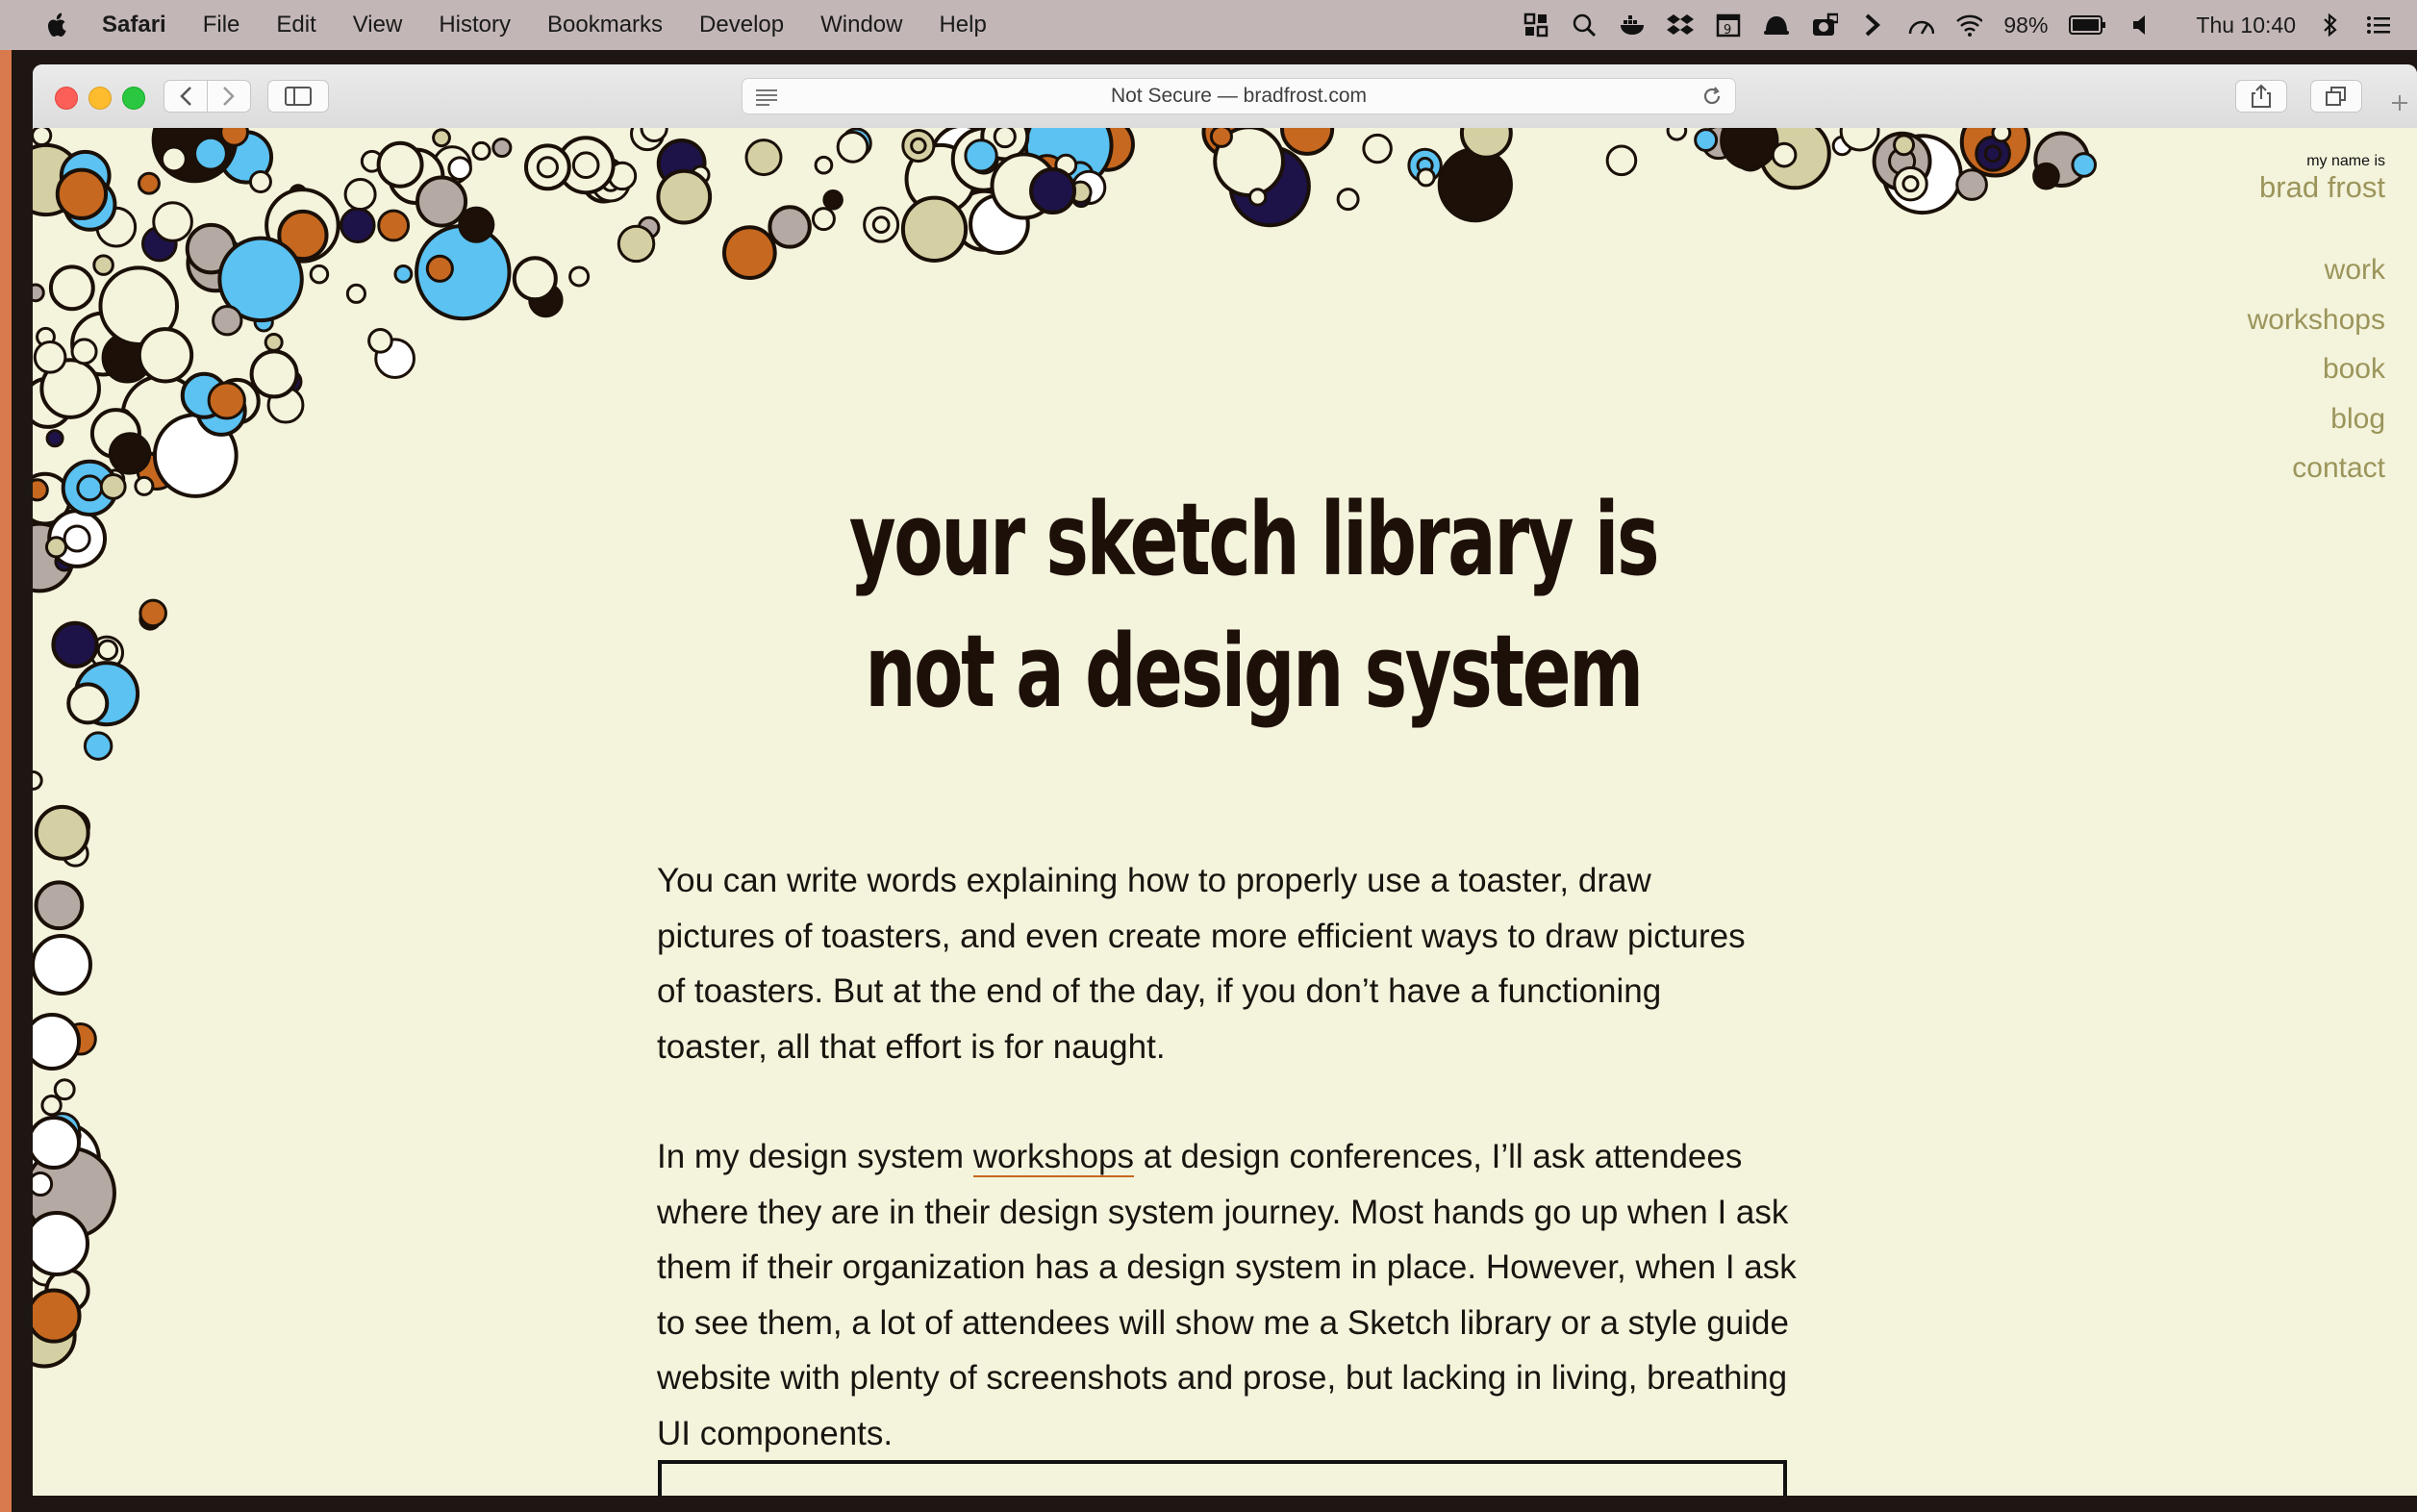 The image size is (2417, 1512). I want to click on chevron-right-icon, so click(229, 97).